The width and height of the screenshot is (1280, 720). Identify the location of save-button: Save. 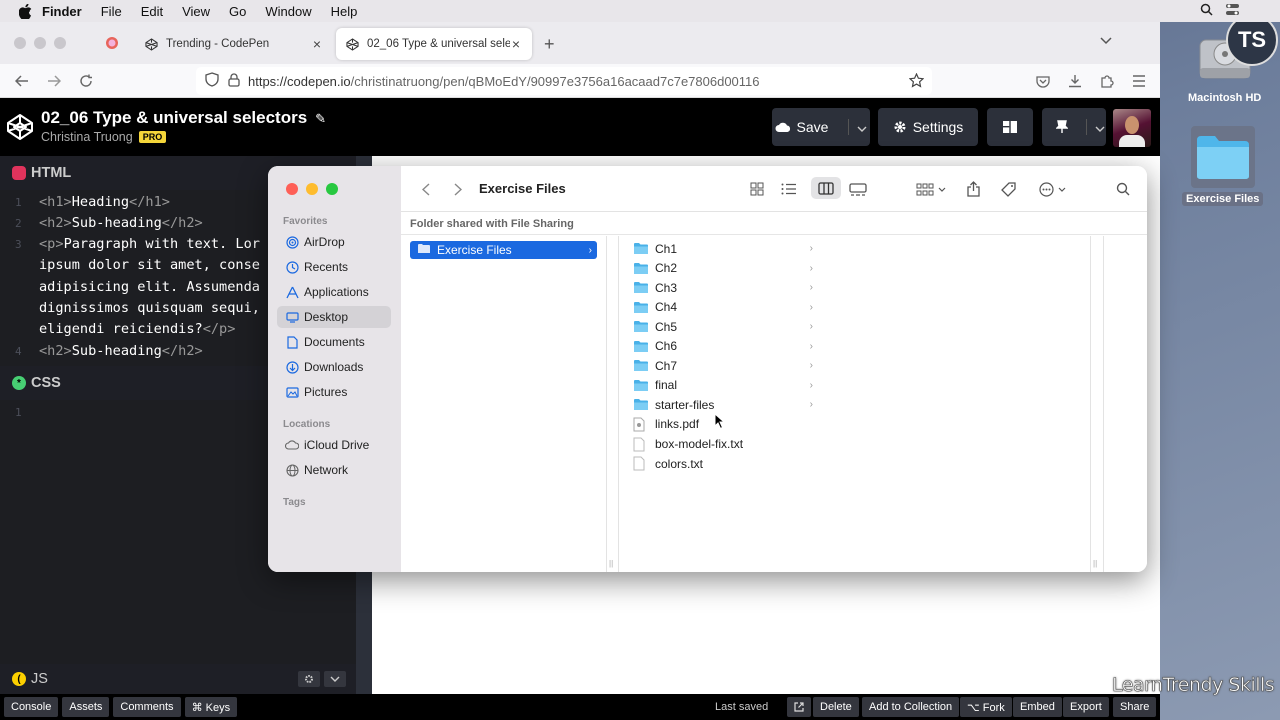
(821, 127).